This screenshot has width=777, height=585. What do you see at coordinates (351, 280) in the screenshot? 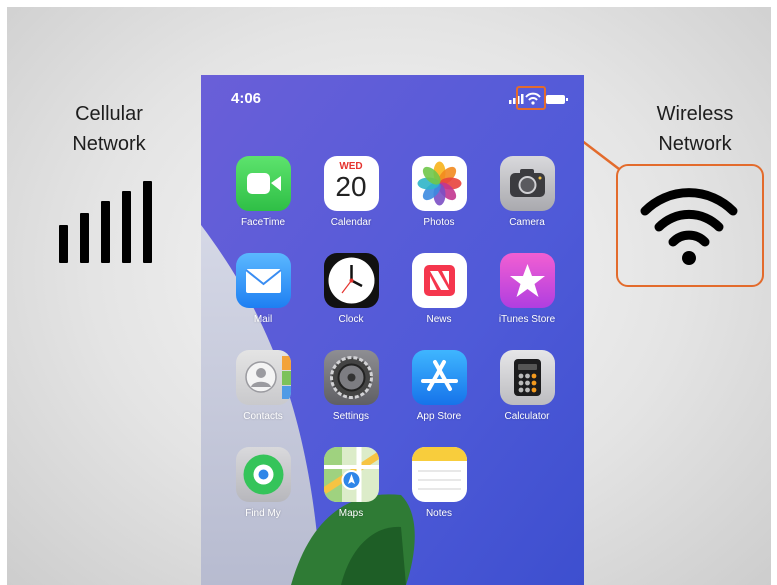
I see `clock-icon` at bounding box center [351, 280].